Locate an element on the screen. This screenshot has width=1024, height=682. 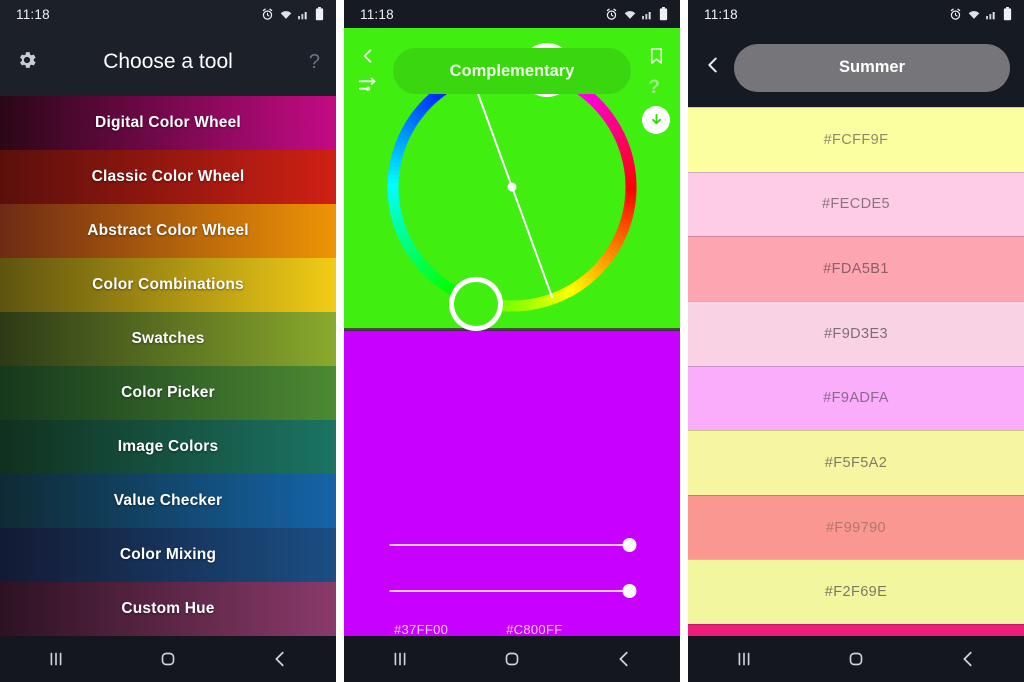
swatch-row: #FCFF9F is located at coordinates (856, 139).